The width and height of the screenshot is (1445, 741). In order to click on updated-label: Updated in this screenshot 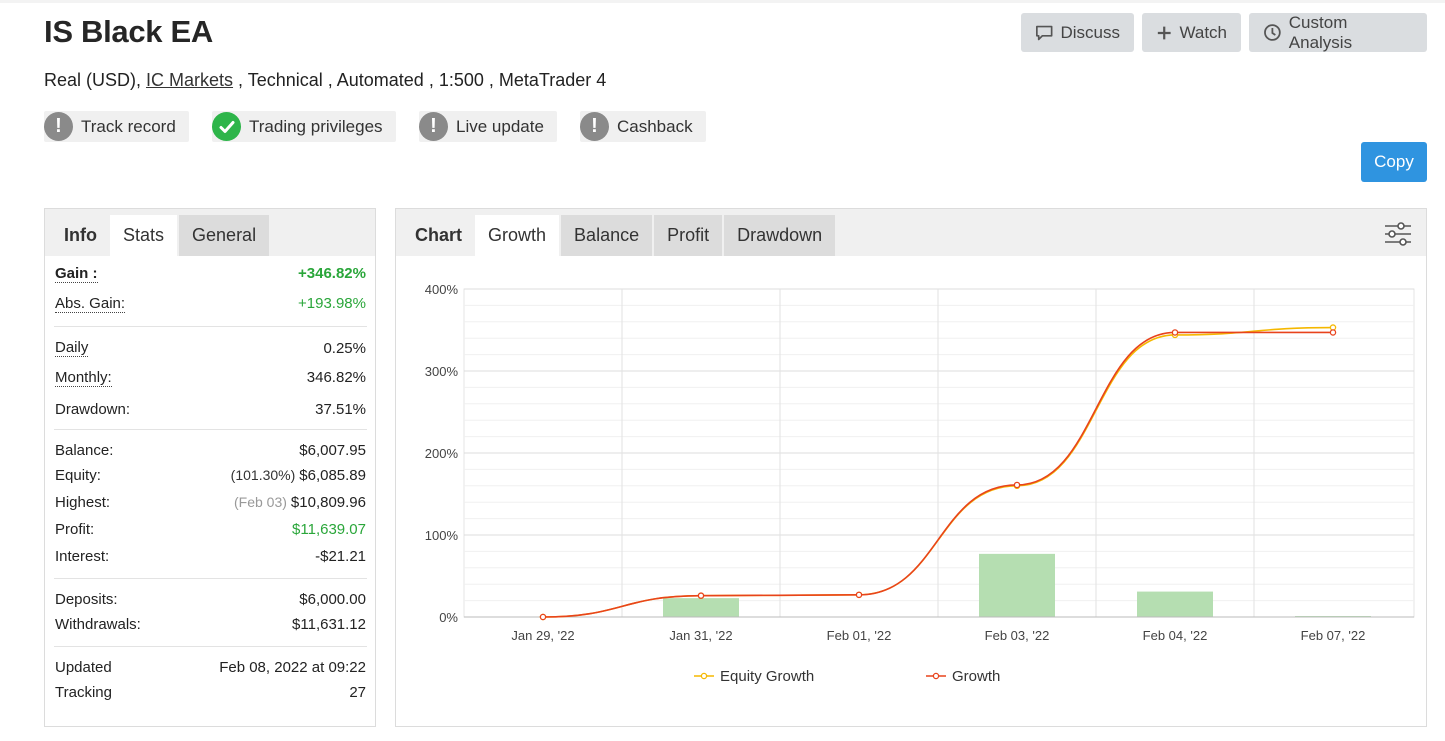, I will do `click(83, 667)`.